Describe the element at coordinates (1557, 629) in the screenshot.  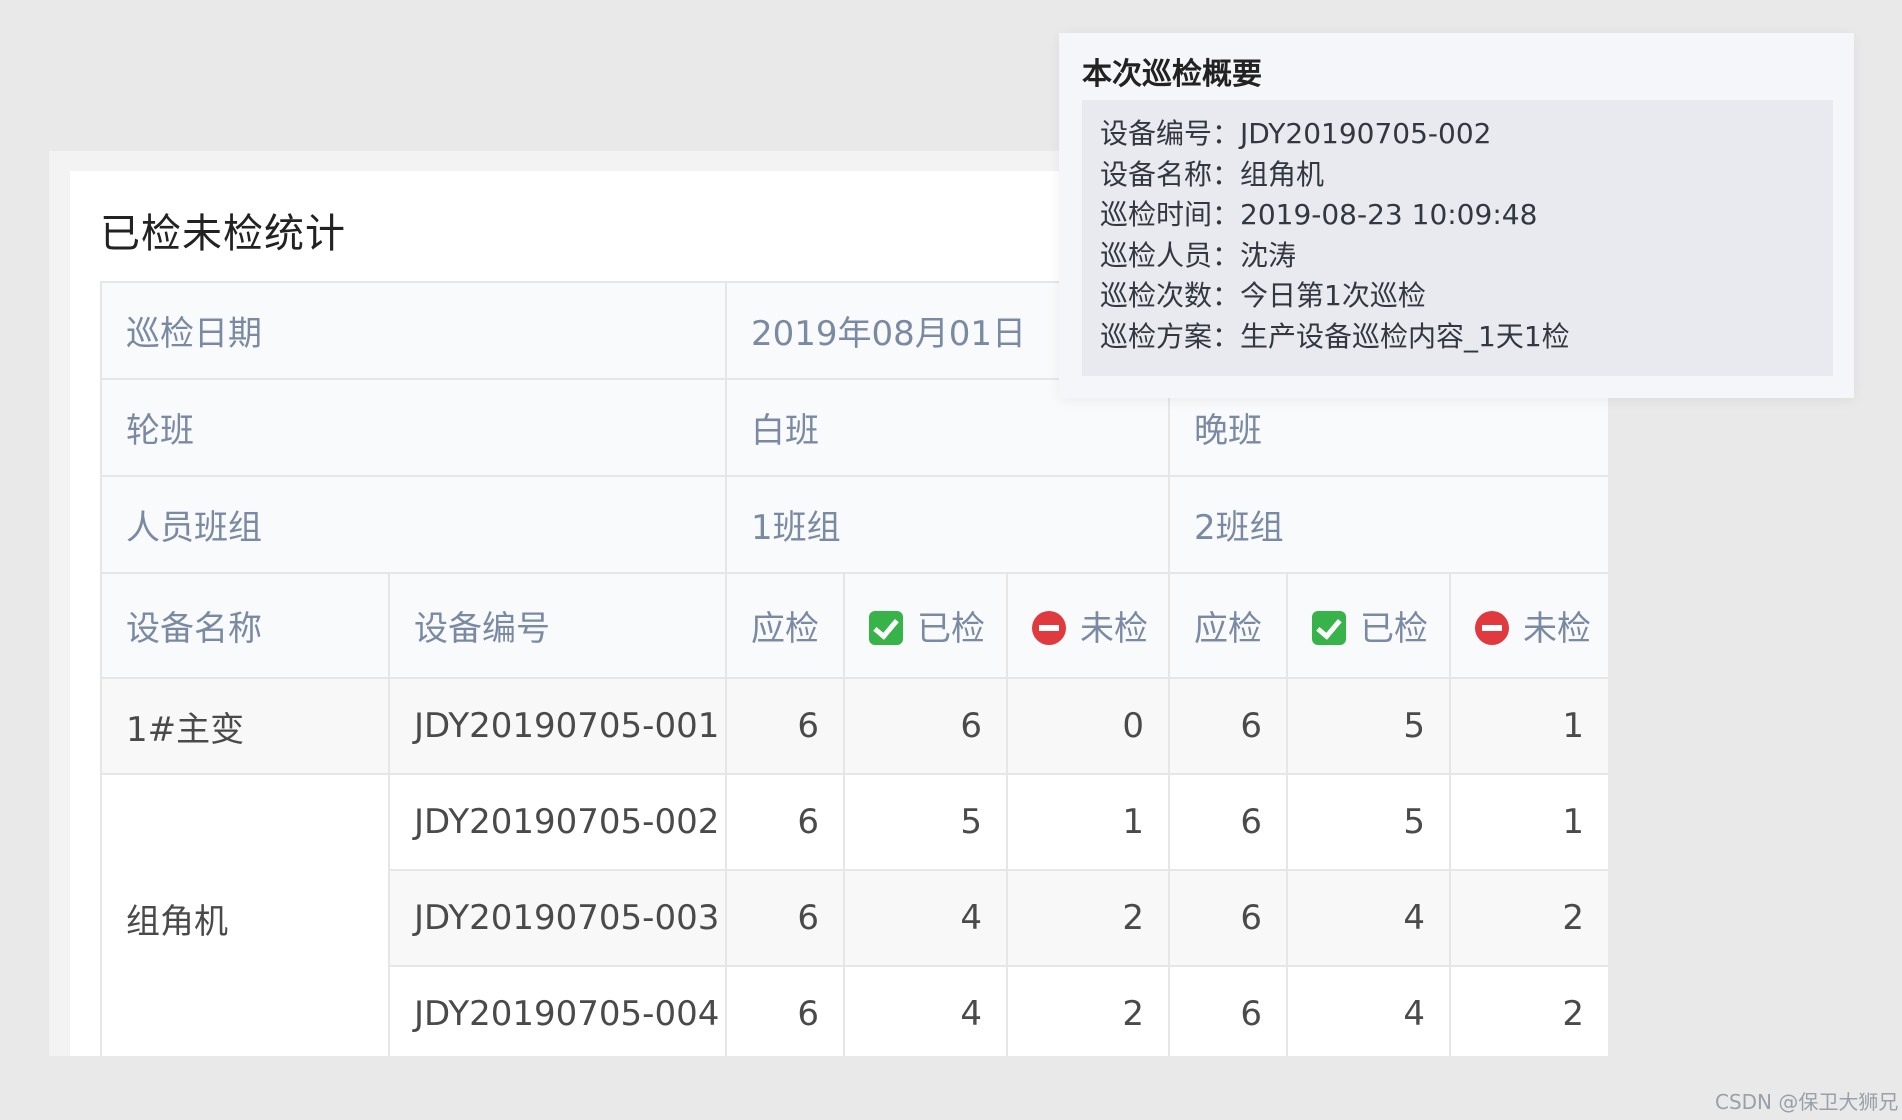
I see `col-night-unchecked-label: 未检` at that location.